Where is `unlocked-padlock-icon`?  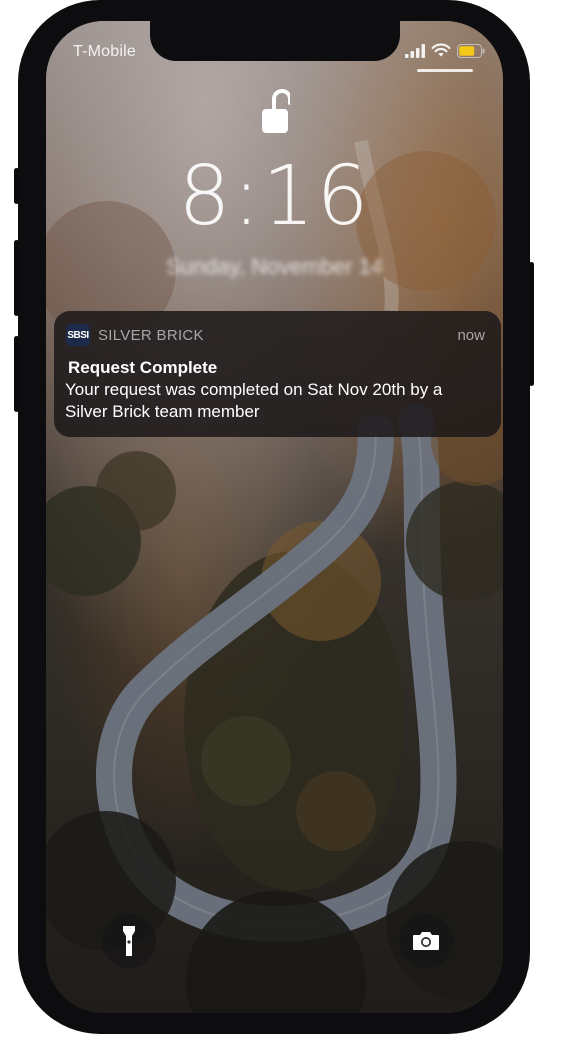 unlocked-padlock-icon is located at coordinates (276, 111).